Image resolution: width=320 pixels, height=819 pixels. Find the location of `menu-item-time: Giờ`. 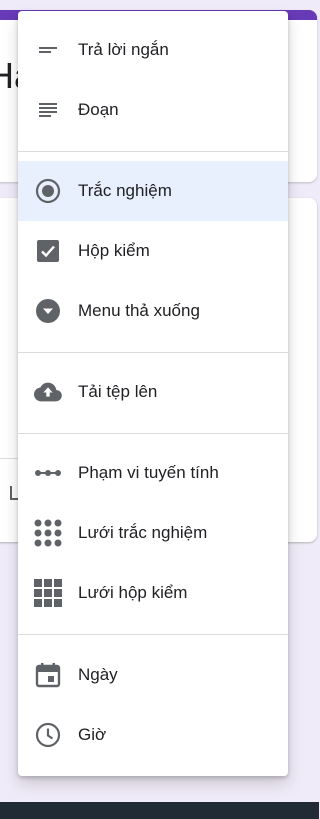

menu-item-time: Giờ is located at coordinates (153, 735).